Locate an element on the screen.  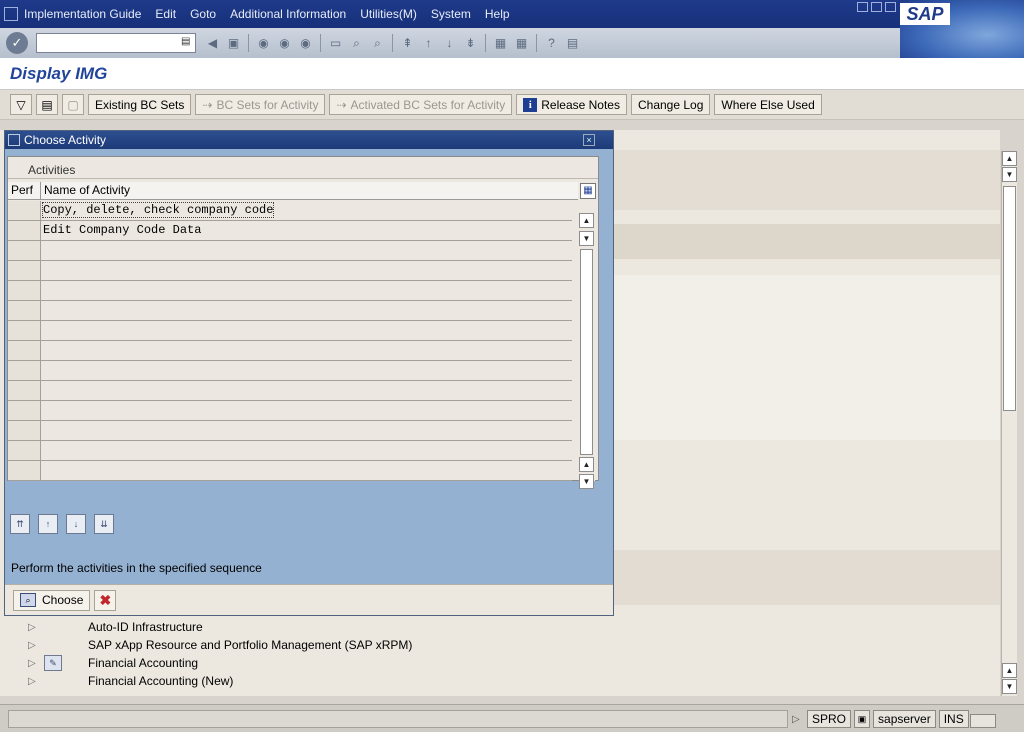
new-session-icon: ▦ is located at coordinates (500, 43).